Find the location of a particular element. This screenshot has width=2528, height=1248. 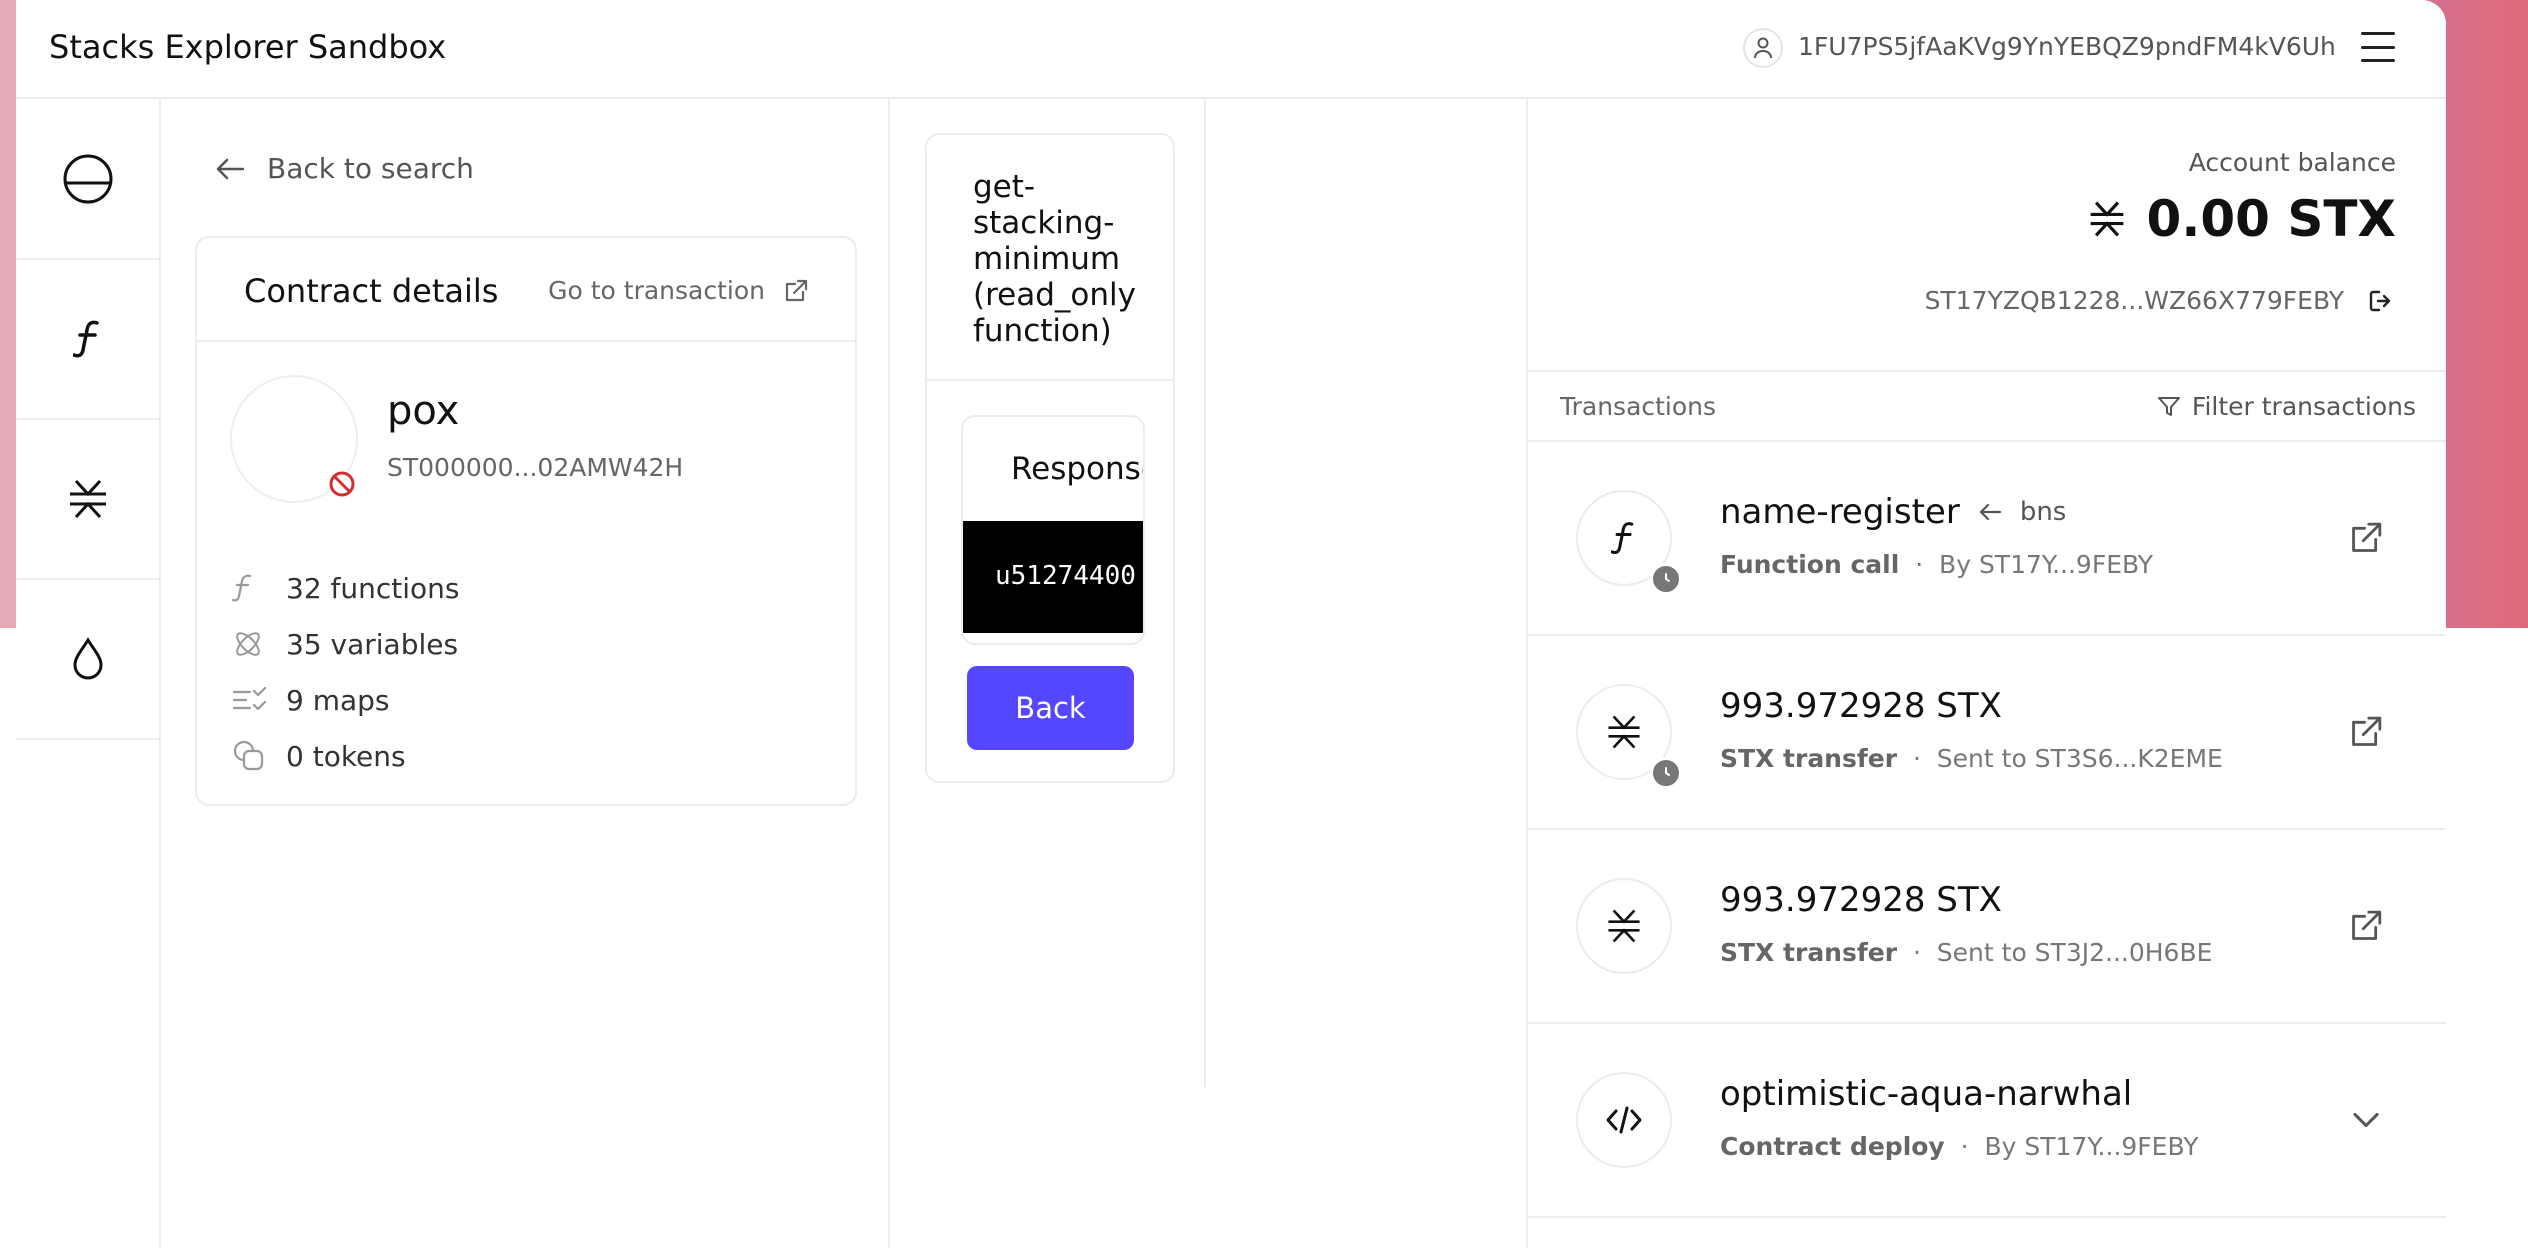

back-to-search-label: Back to search is located at coordinates (370, 168).